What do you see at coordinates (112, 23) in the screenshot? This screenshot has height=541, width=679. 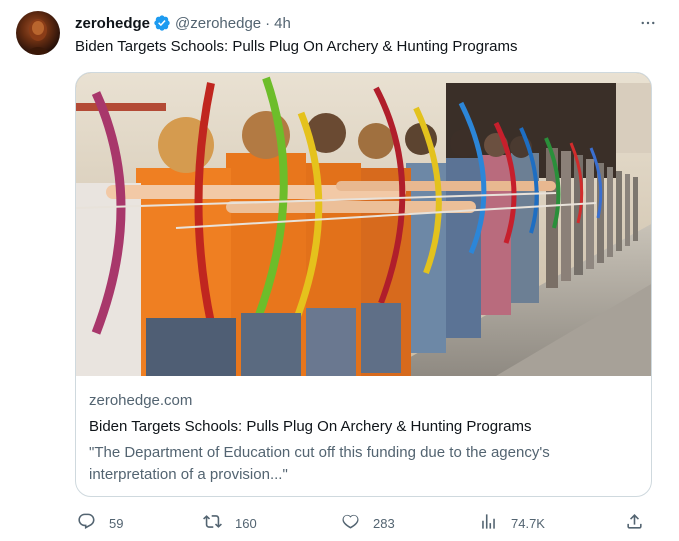 I see `display-name: zerohedge` at bounding box center [112, 23].